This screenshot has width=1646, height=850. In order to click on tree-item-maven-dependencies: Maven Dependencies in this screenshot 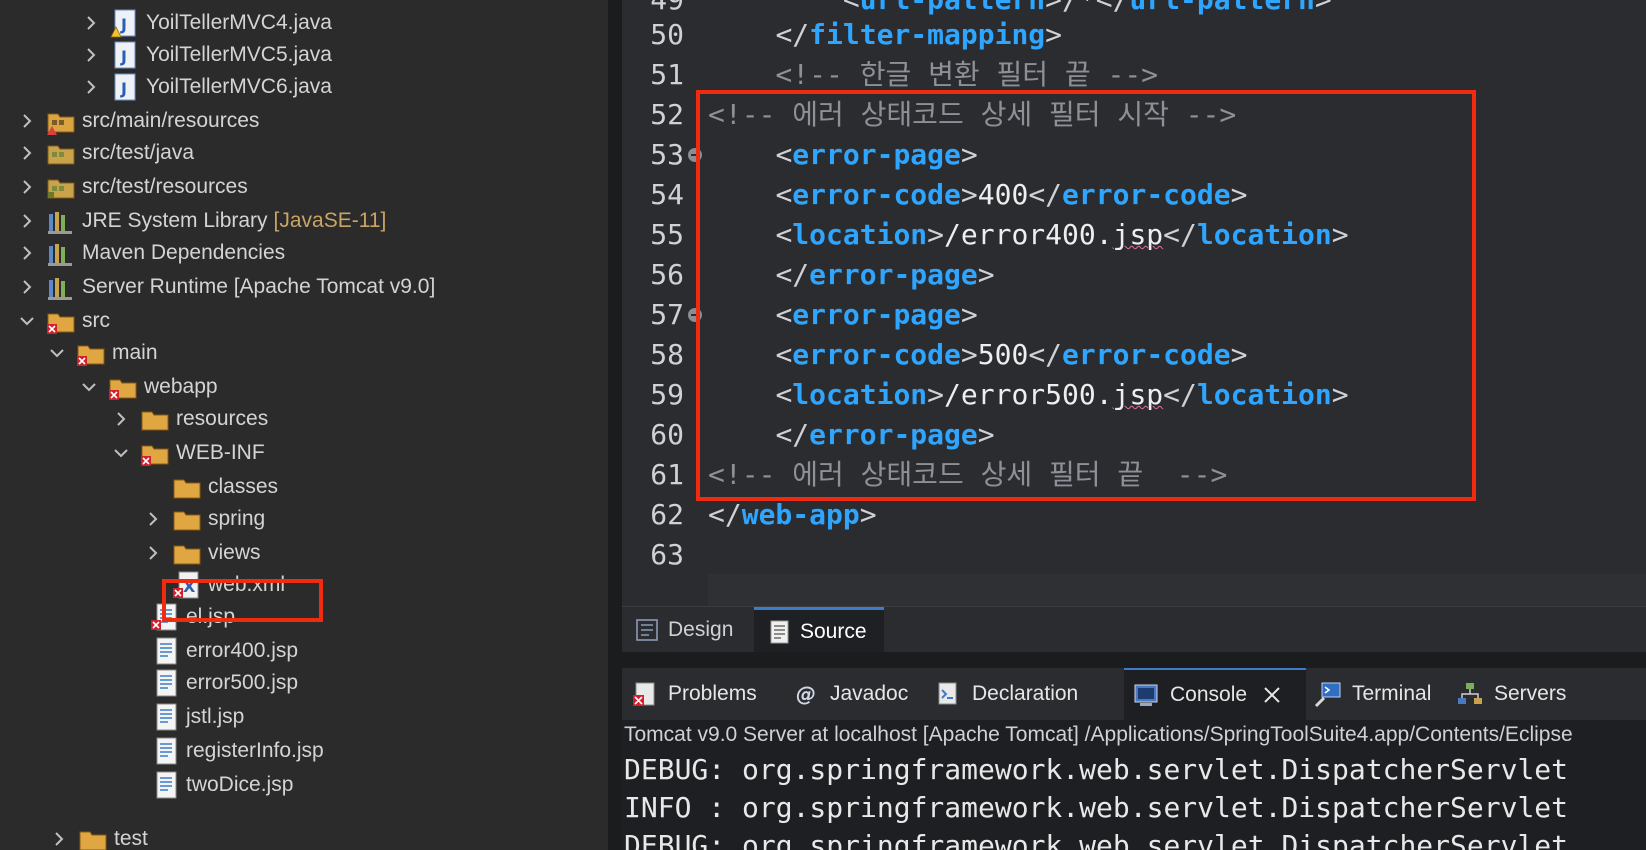, I will do `click(304, 253)`.